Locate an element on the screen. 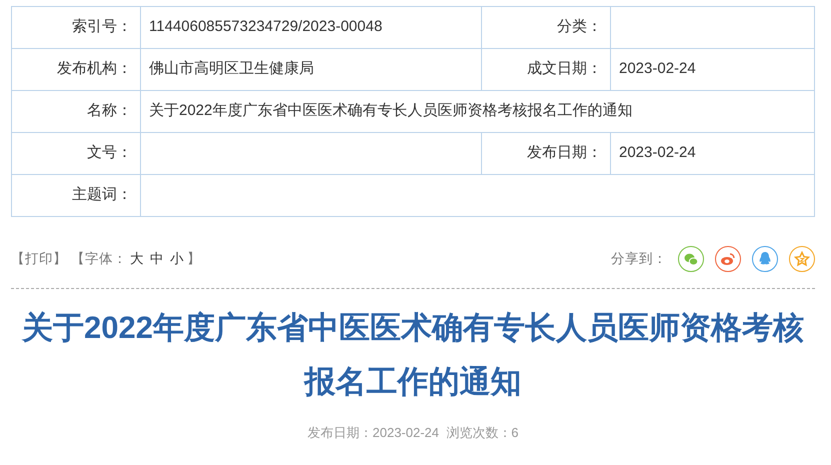 This screenshot has height=465, width=831. publish-date: 发布日期：2023-02-24 is located at coordinates (374, 432).